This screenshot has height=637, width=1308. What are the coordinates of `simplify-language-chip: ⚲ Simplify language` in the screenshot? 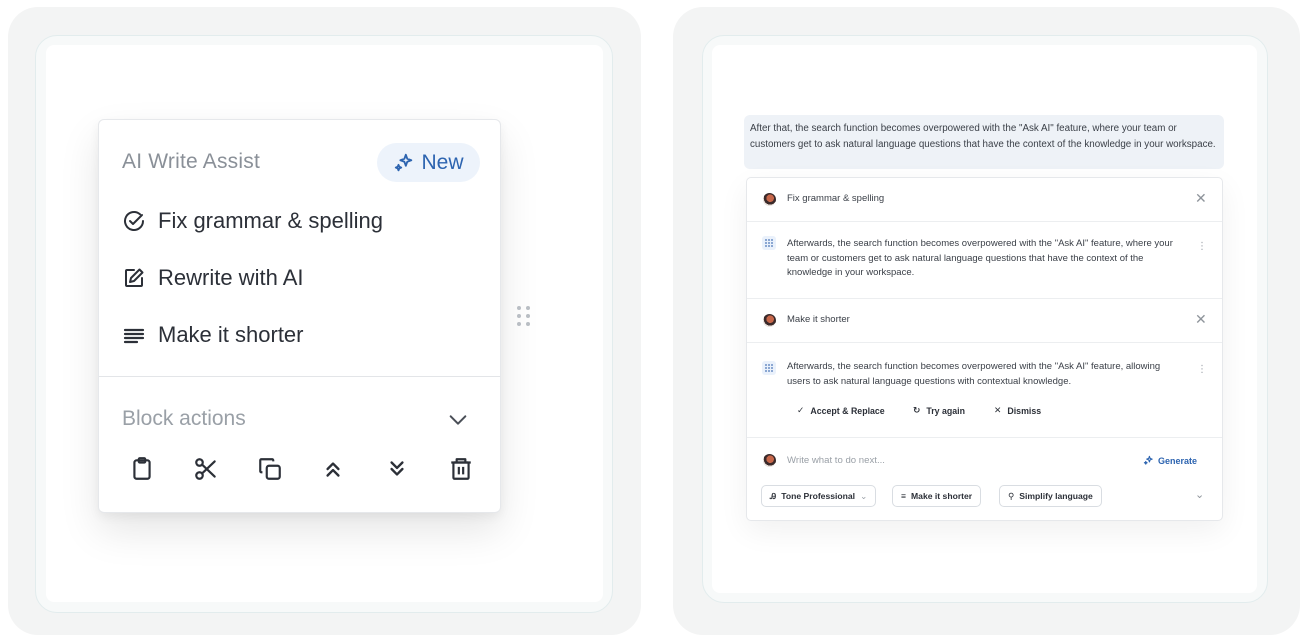 It's located at (1050, 496).